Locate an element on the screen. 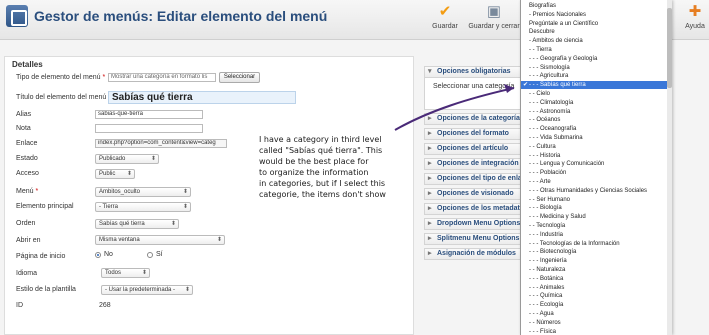 The height and width of the screenshot is (335, 709). title-input: Sabías qué tierra is located at coordinates (202, 97).